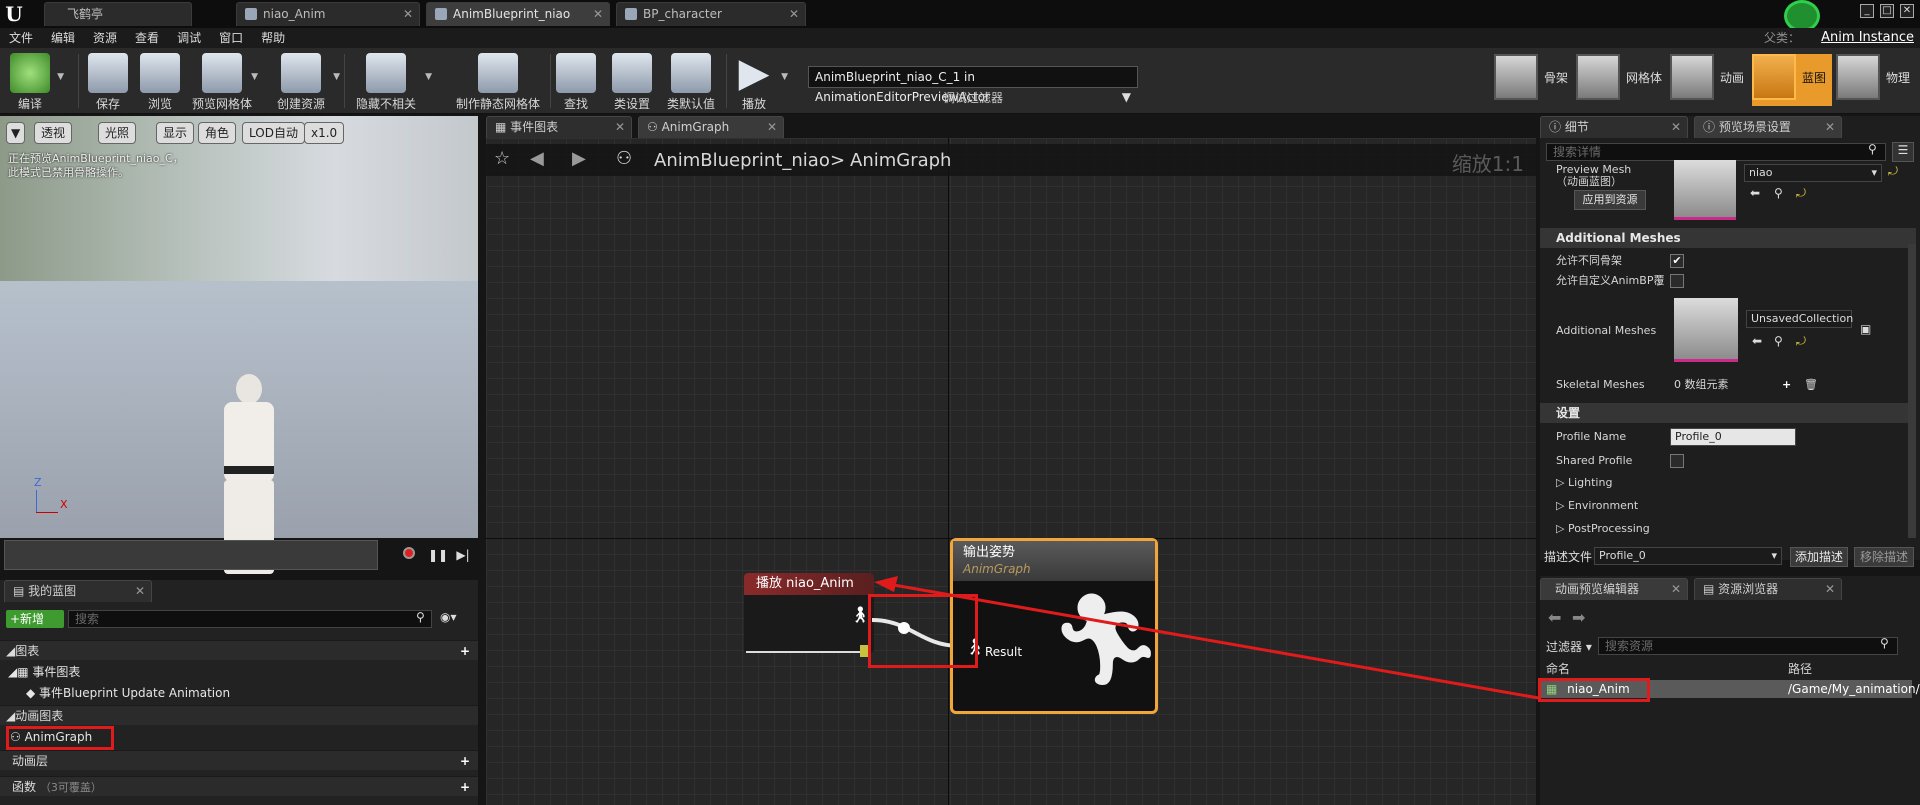 This screenshot has height=805, width=1920. What do you see at coordinates (809, 615) in the screenshot?
I see `play-sequence-node: 播放 niao_Anim 🚶︎` at bounding box center [809, 615].